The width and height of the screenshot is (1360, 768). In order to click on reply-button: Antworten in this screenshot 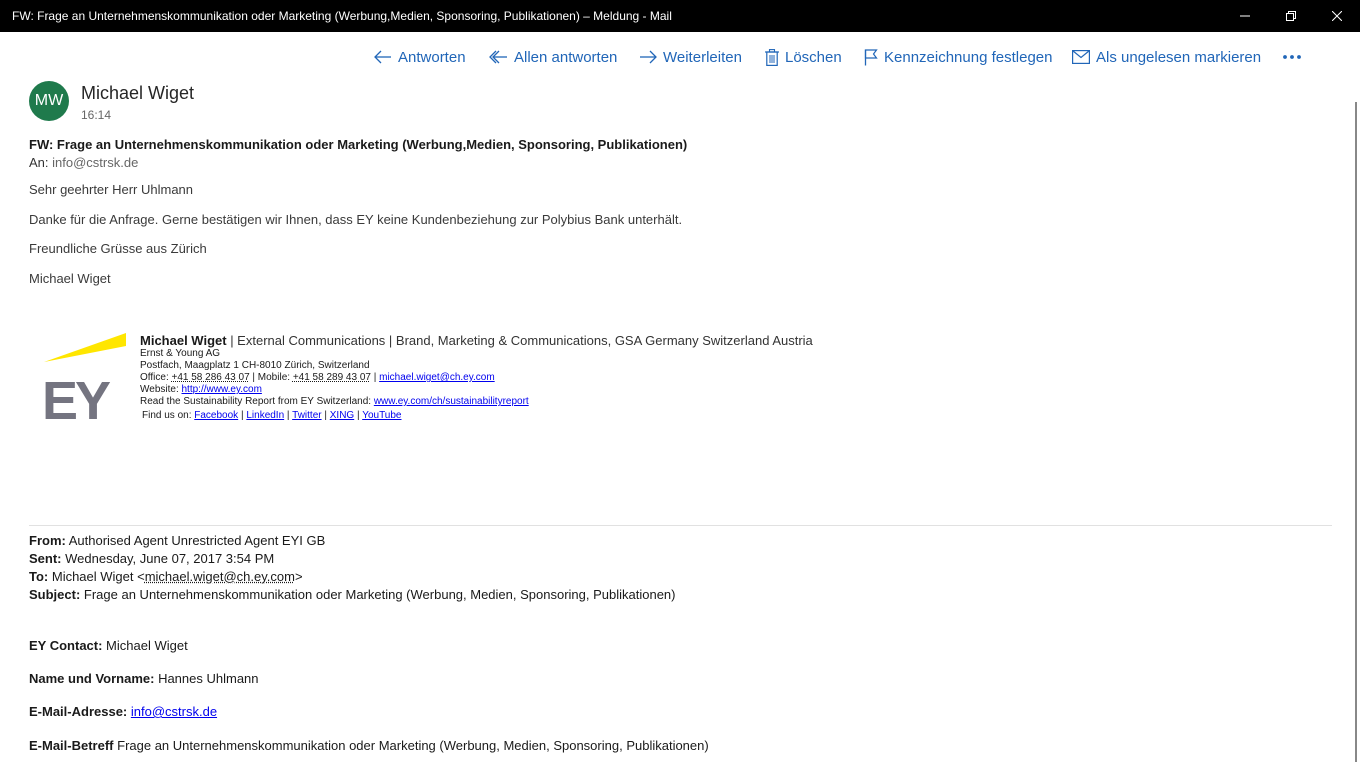, I will do `click(420, 57)`.